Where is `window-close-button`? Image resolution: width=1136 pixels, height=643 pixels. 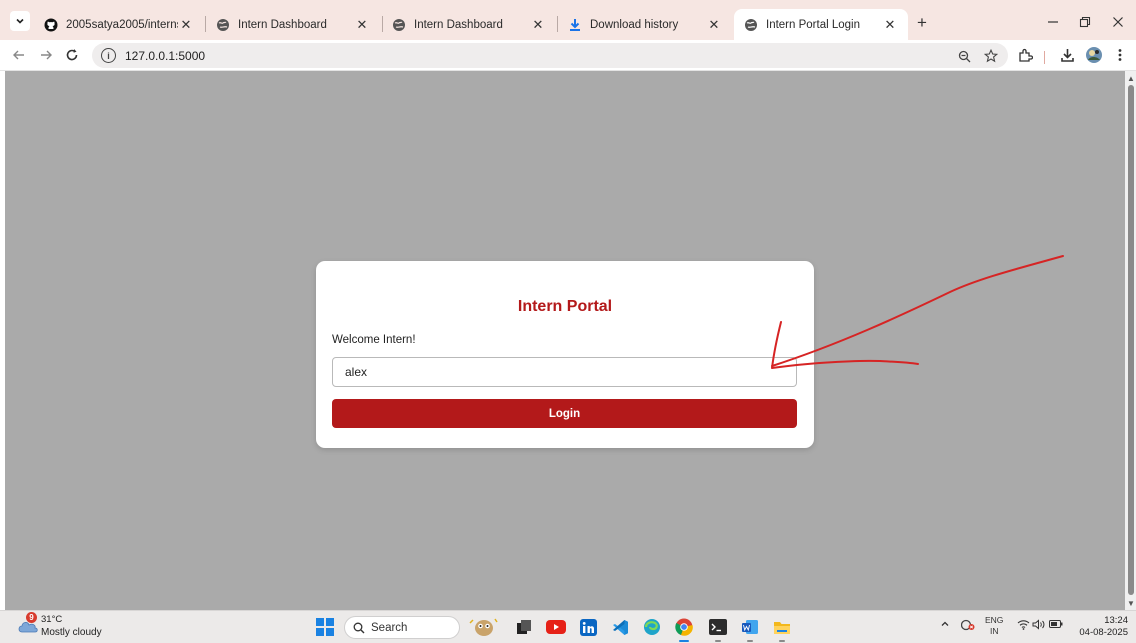 window-close-button is located at coordinates (1118, 22).